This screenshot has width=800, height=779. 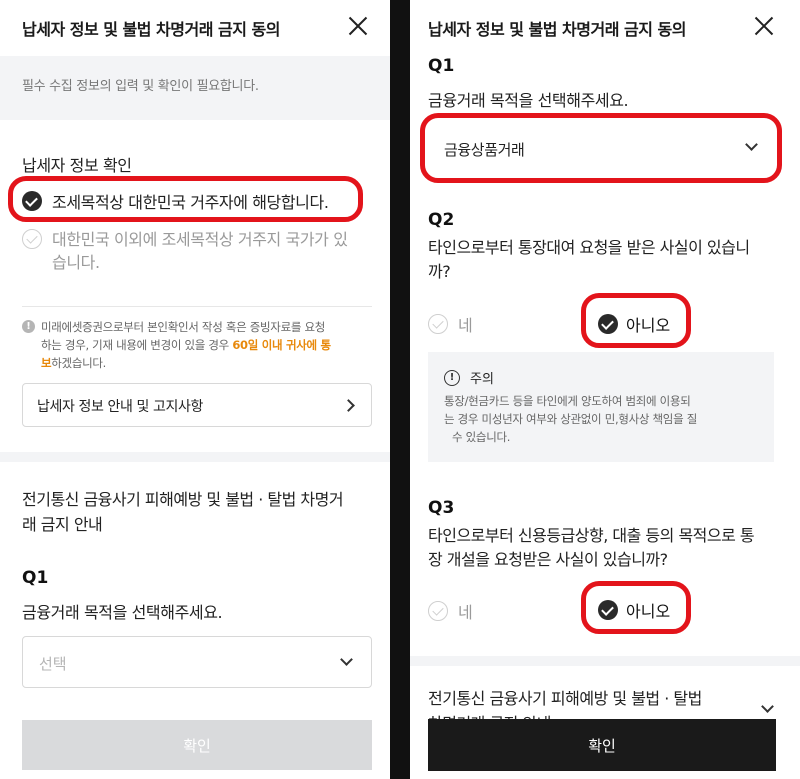 What do you see at coordinates (183, 512) in the screenshot?
I see `section2-title: 전기통신 금융사기 피해예방 및 불법 · 탈법 차명거 래 금지 안내` at bounding box center [183, 512].